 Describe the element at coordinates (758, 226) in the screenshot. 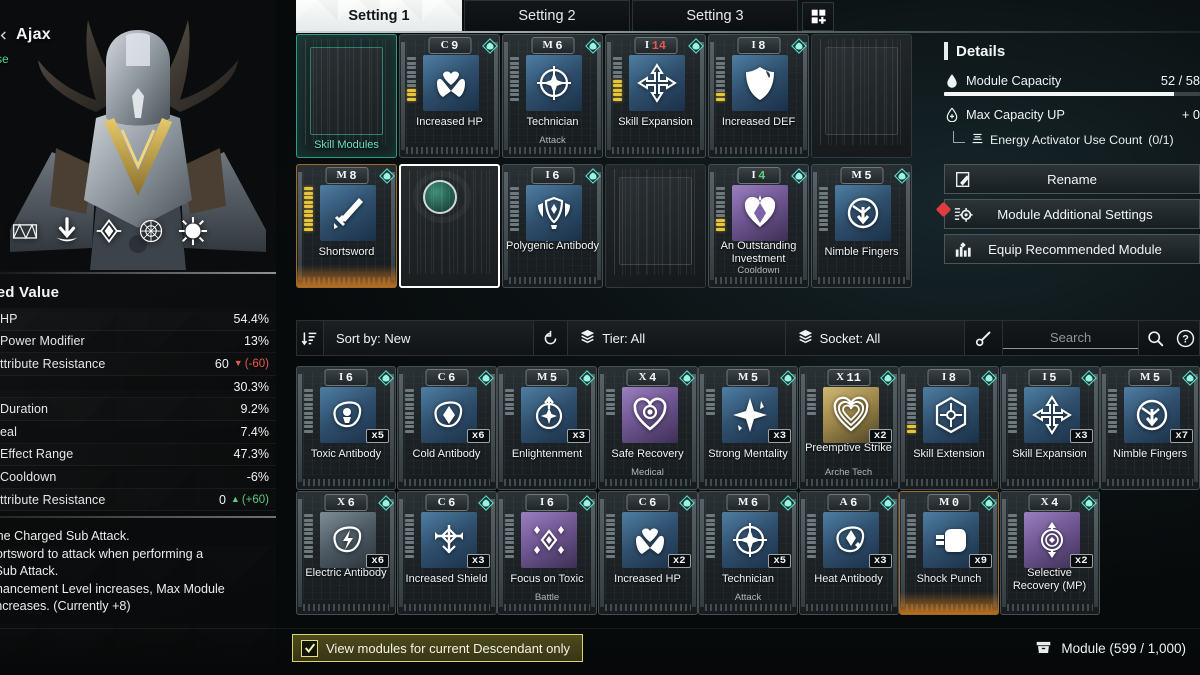

I see `equipped-module-card: I 4 An Outstanding Investment Cooldown` at that location.